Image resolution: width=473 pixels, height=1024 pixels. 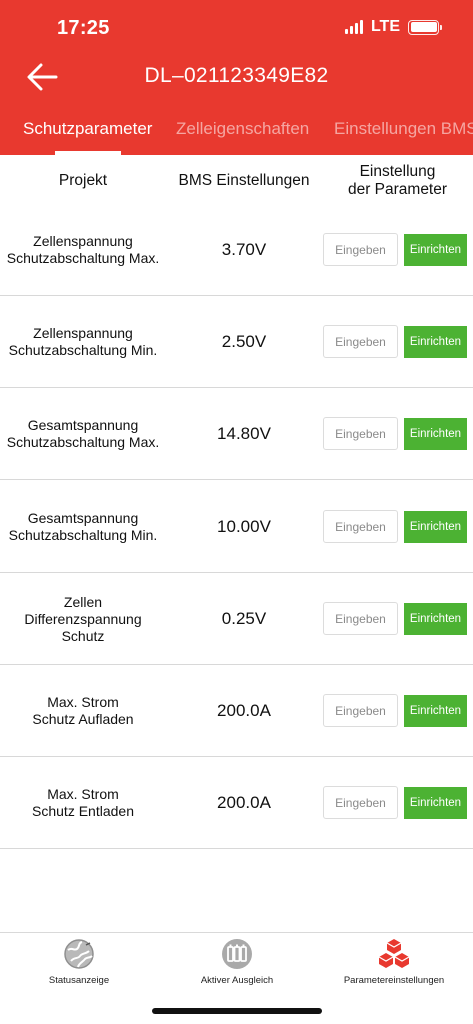 What do you see at coordinates (425, 27) in the screenshot?
I see `battery-icon` at bounding box center [425, 27].